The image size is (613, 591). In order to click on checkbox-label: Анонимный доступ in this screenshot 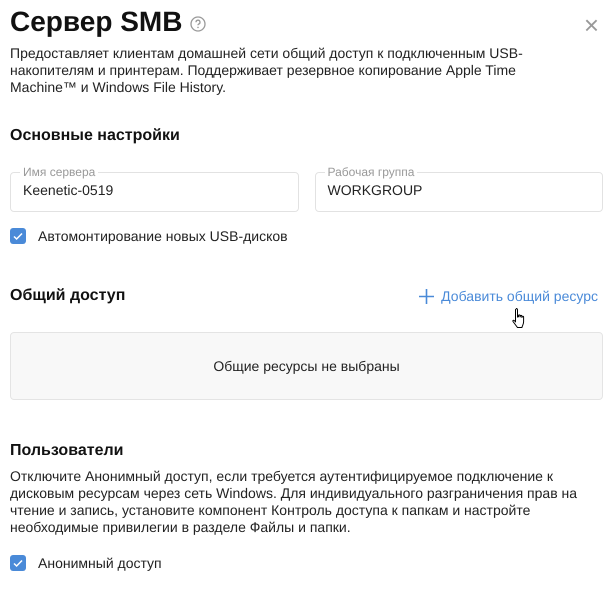, I will do `click(100, 563)`.